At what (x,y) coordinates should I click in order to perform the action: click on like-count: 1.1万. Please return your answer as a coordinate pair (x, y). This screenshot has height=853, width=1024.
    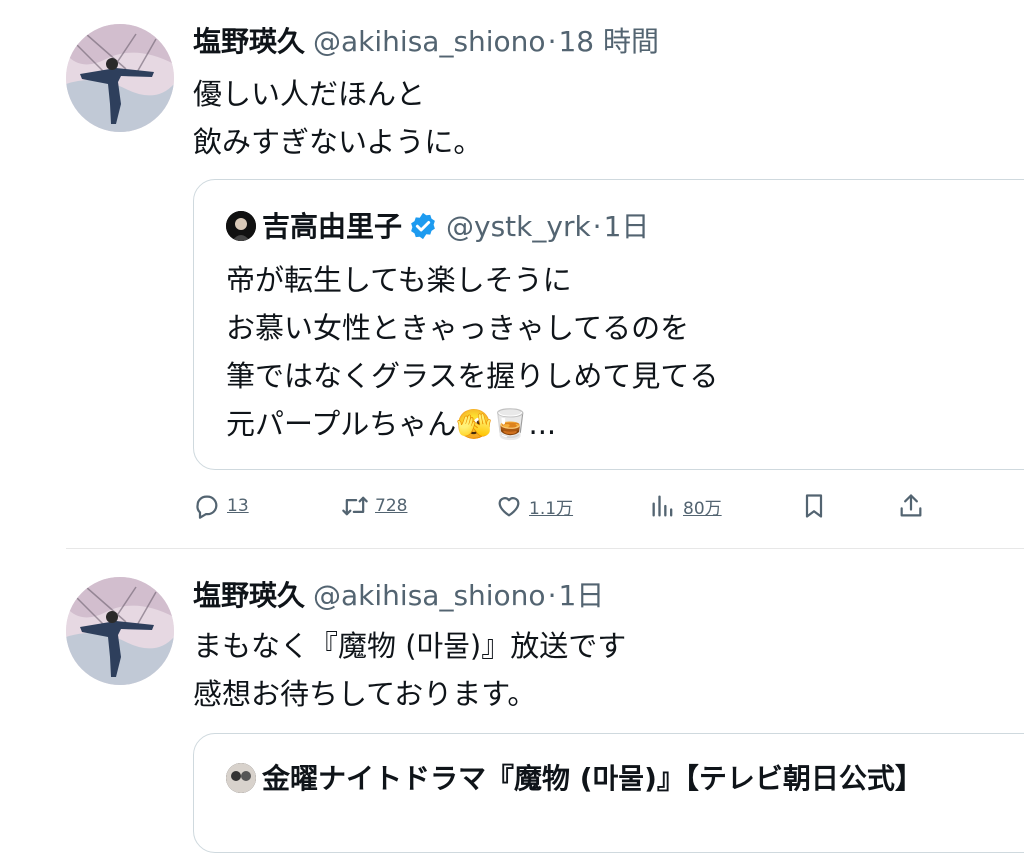
    Looking at the image, I should click on (551, 506).